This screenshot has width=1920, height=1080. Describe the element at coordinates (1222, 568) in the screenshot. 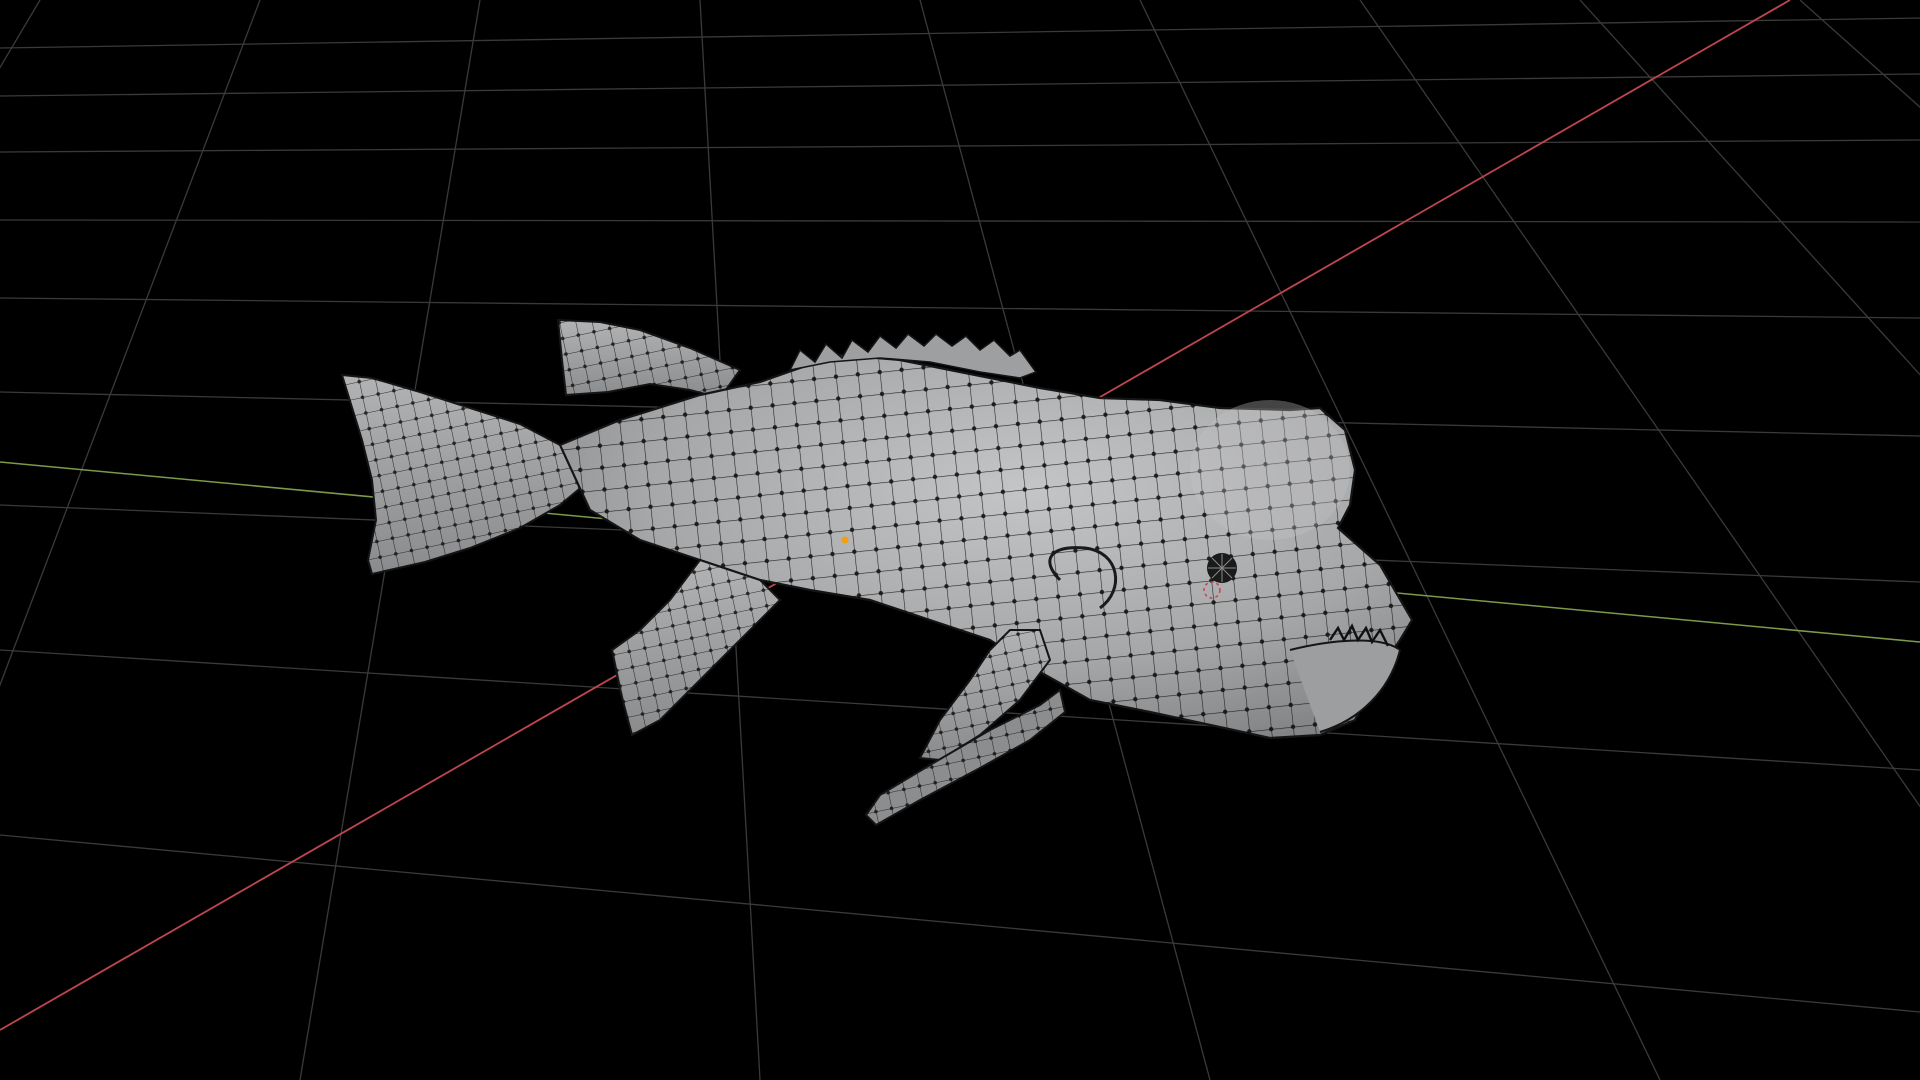

I see `eye-icon` at that location.